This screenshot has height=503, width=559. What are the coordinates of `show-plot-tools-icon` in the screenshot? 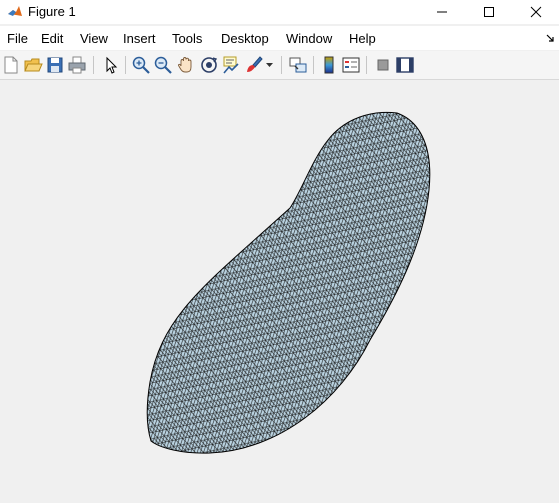 It's located at (405, 65).